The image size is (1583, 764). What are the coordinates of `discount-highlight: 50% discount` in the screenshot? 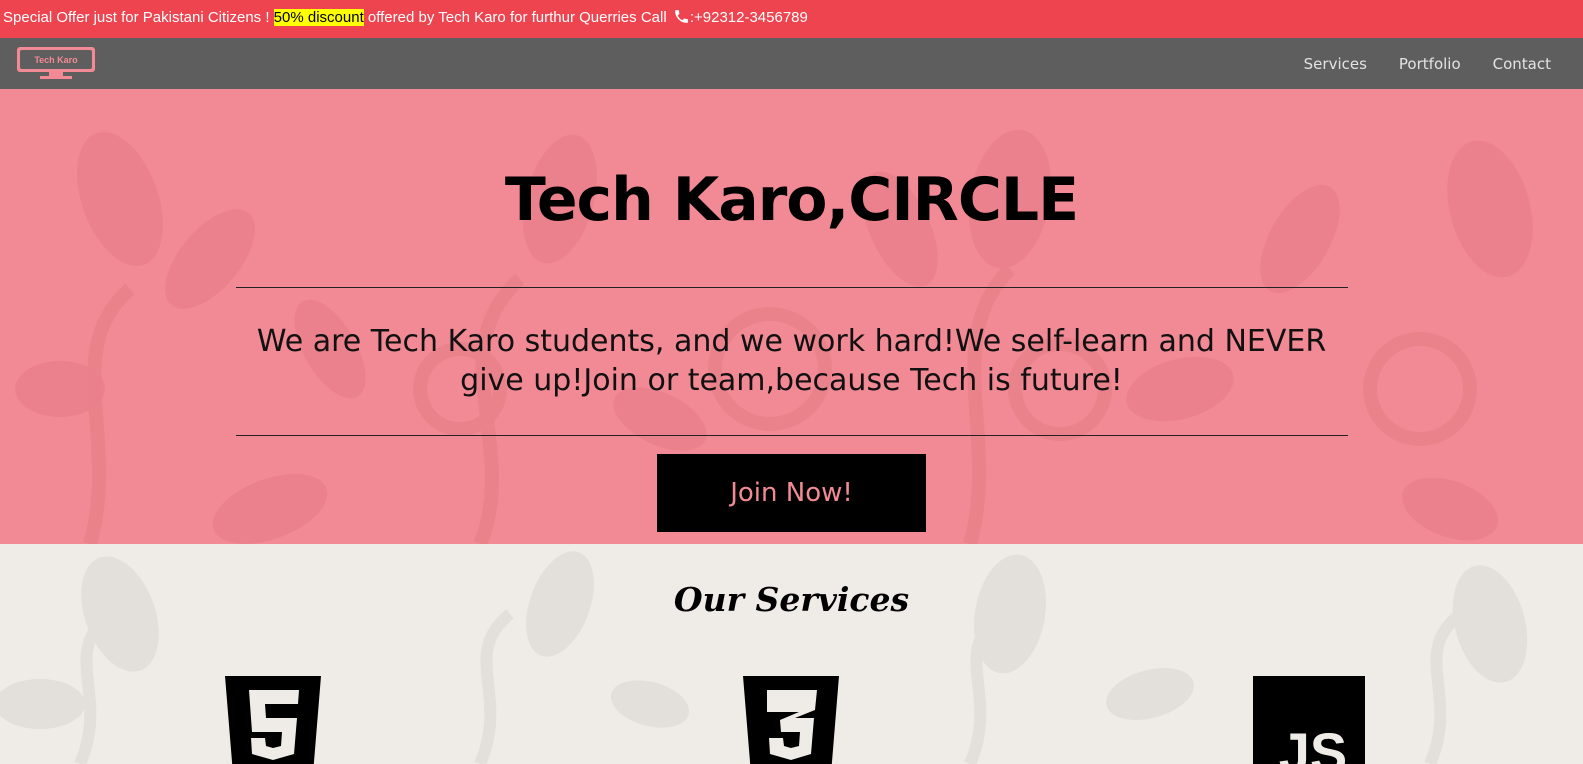 It's located at (318, 17).